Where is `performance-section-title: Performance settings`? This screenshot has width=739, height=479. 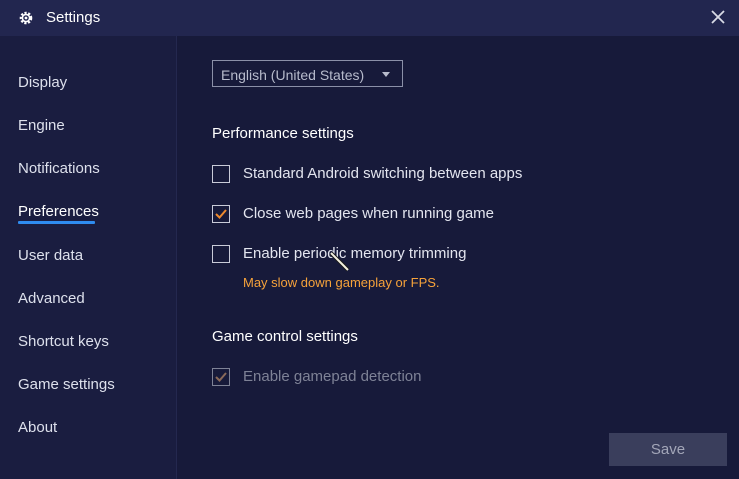
performance-section-title: Performance settings is located at coordinates (283, 133).